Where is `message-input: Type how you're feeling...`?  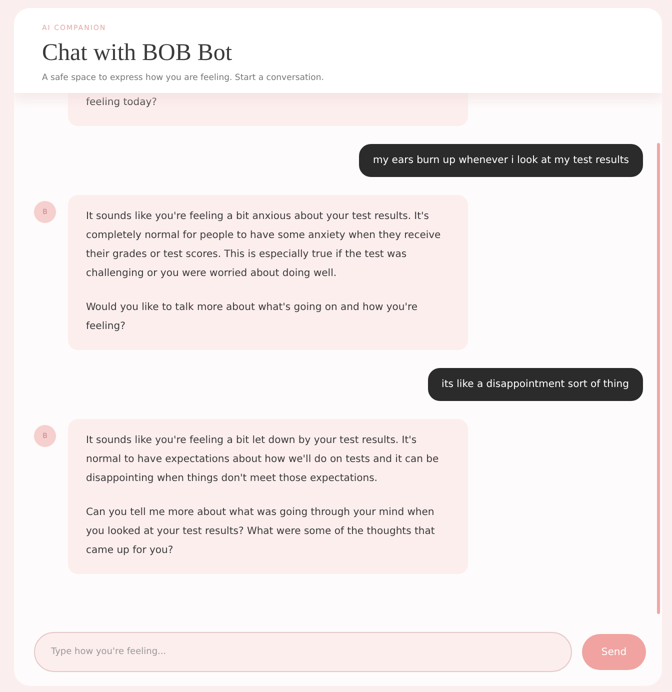
message-input: Type how you're feeling... is located at coordinates (303, 652).